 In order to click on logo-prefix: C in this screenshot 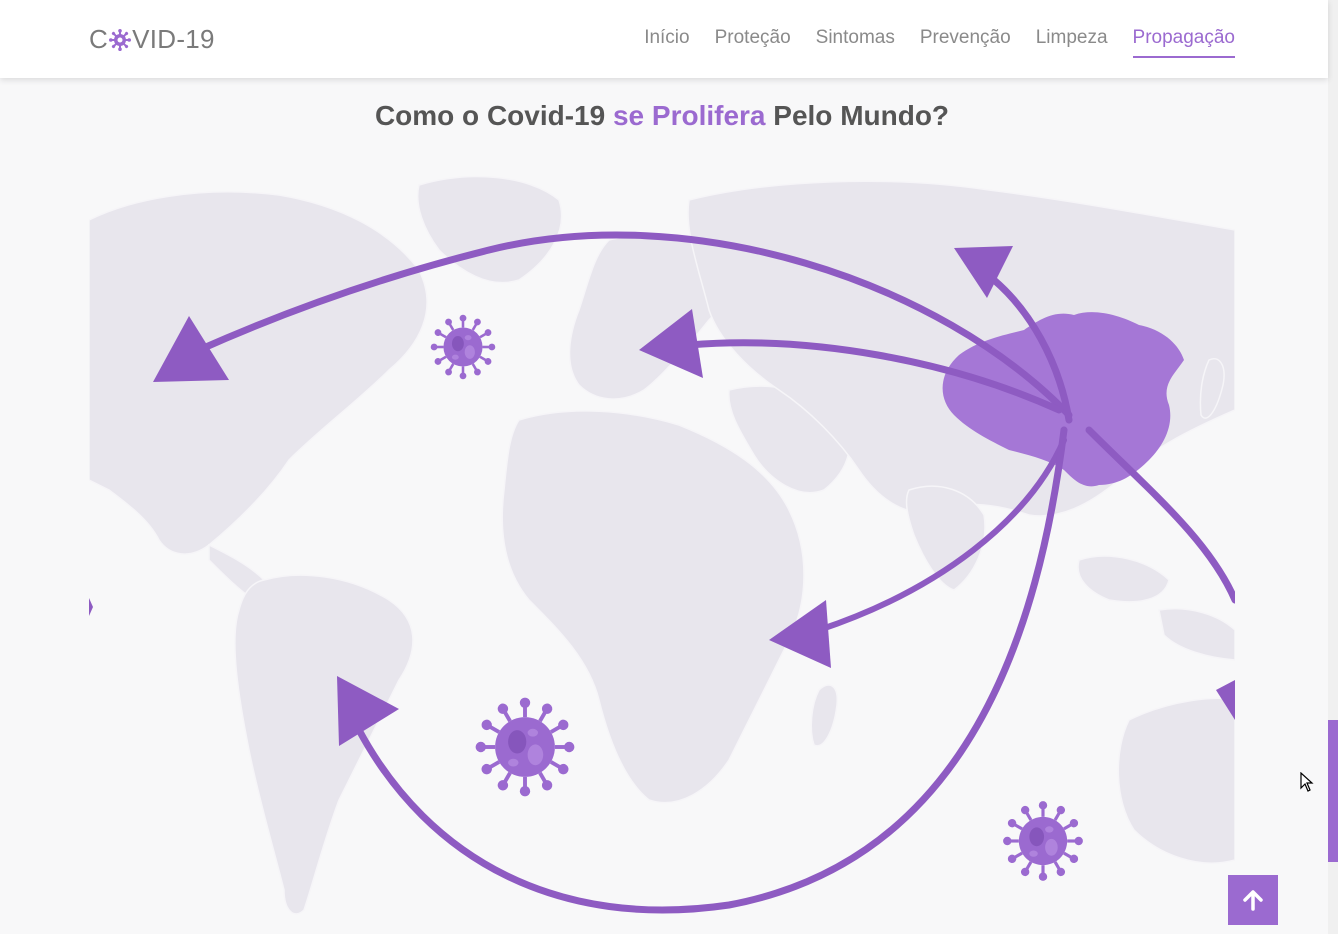, I will do `click(99, 39)`.